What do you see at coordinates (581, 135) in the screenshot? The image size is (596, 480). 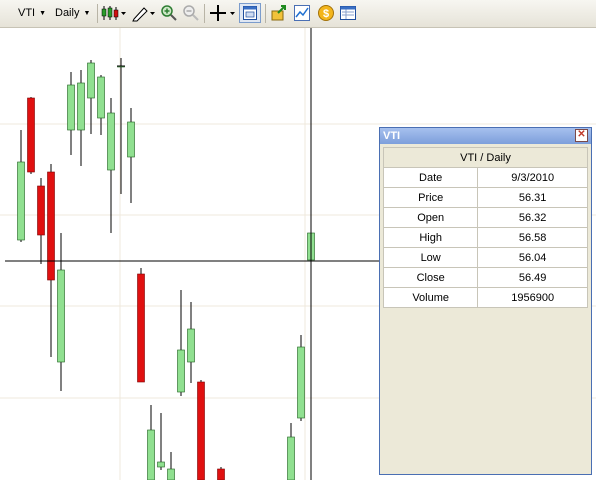 I see `close-icon: ✕` at bounding box center [581, 135].